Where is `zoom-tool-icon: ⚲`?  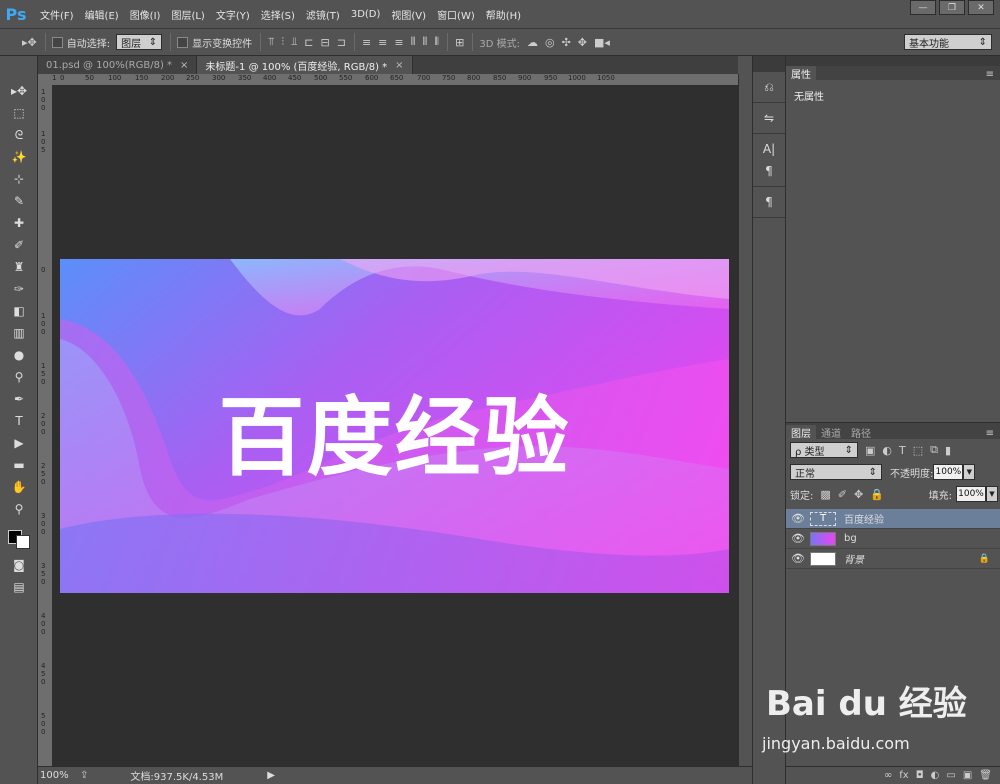
zoom-tool-icon: ⚲ is located at coordinates (19, 509).